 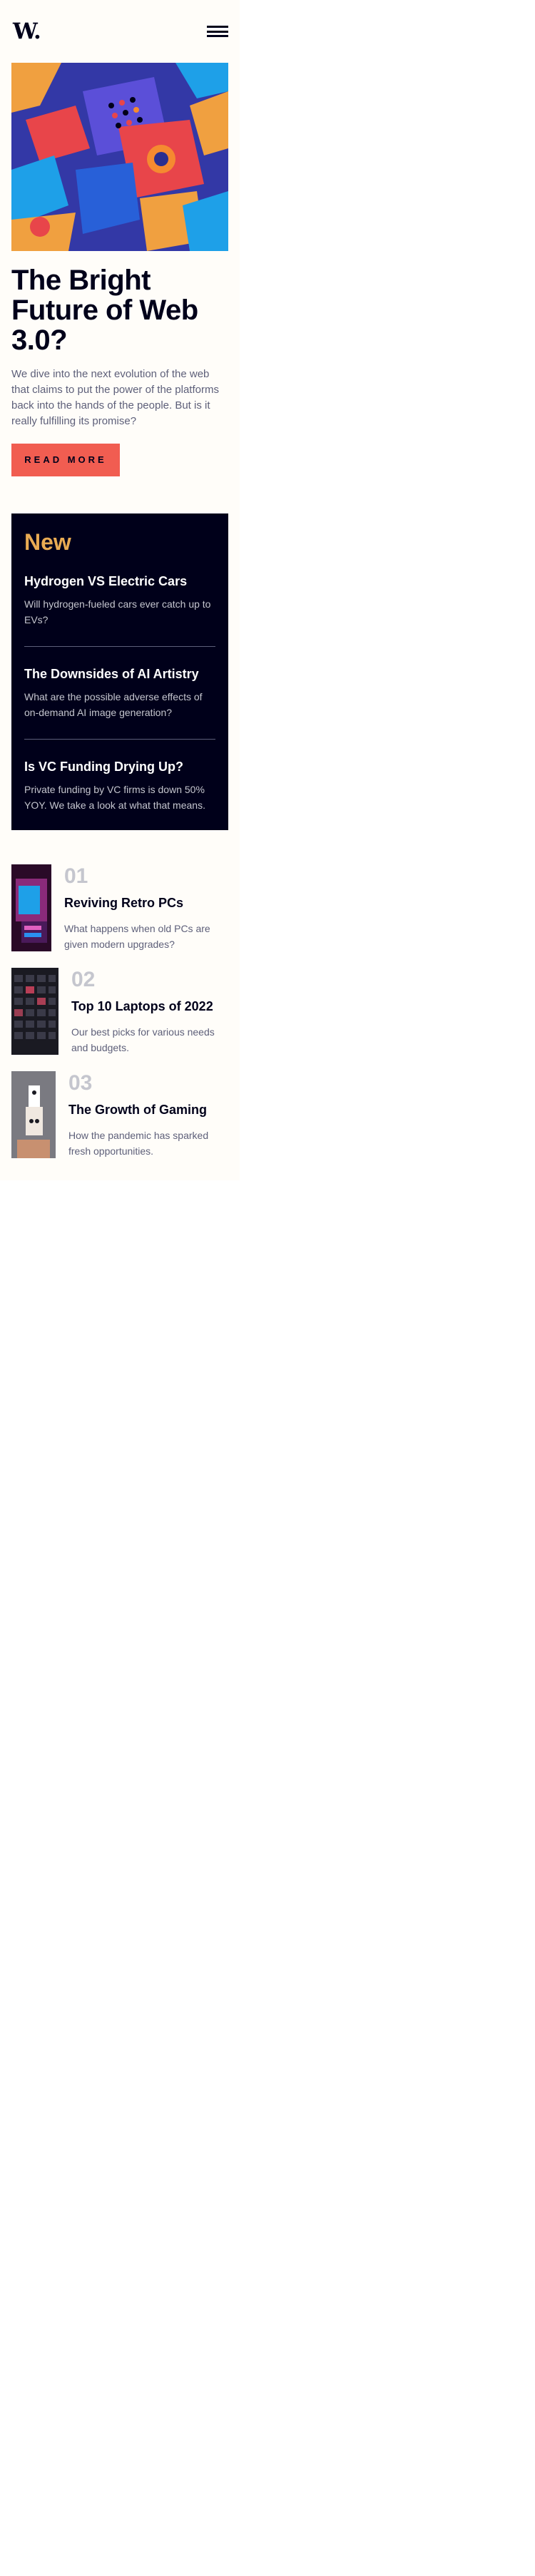 I want to click on site-header: W., so click(x=120, y=31).